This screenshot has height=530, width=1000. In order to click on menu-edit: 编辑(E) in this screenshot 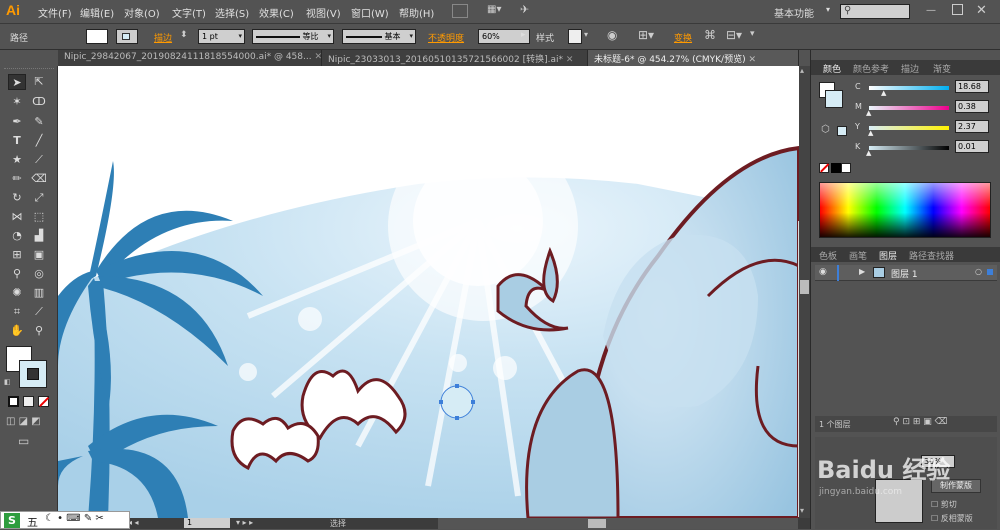, I will do `click(97, 12)`.